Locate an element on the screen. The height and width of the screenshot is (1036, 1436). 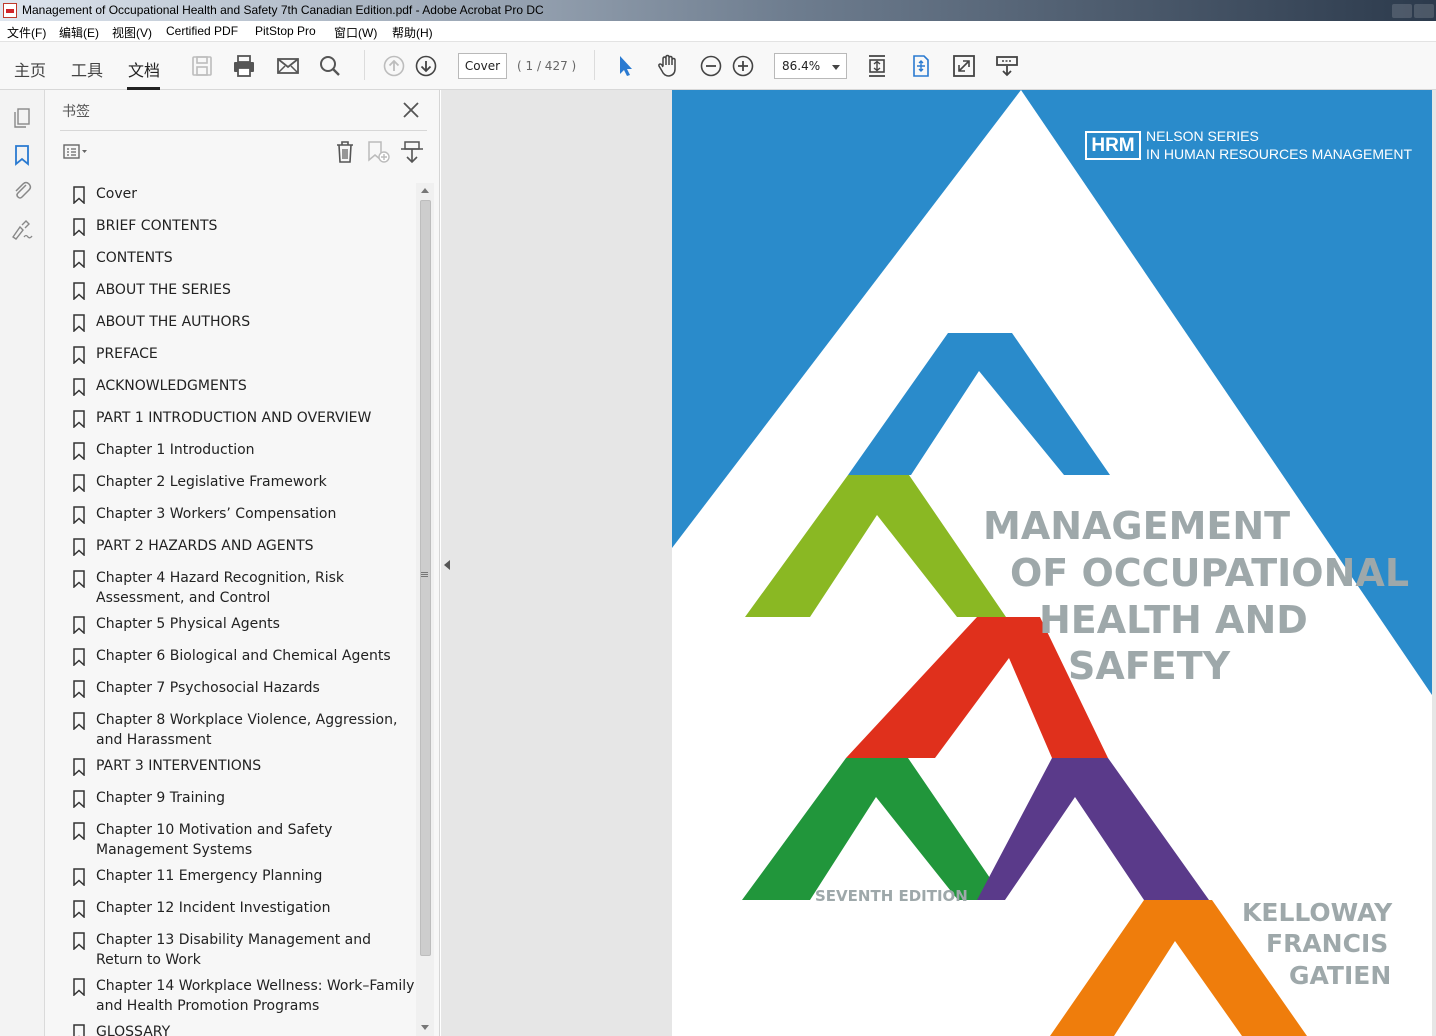
print-icon is located at coordinates (244, 66).